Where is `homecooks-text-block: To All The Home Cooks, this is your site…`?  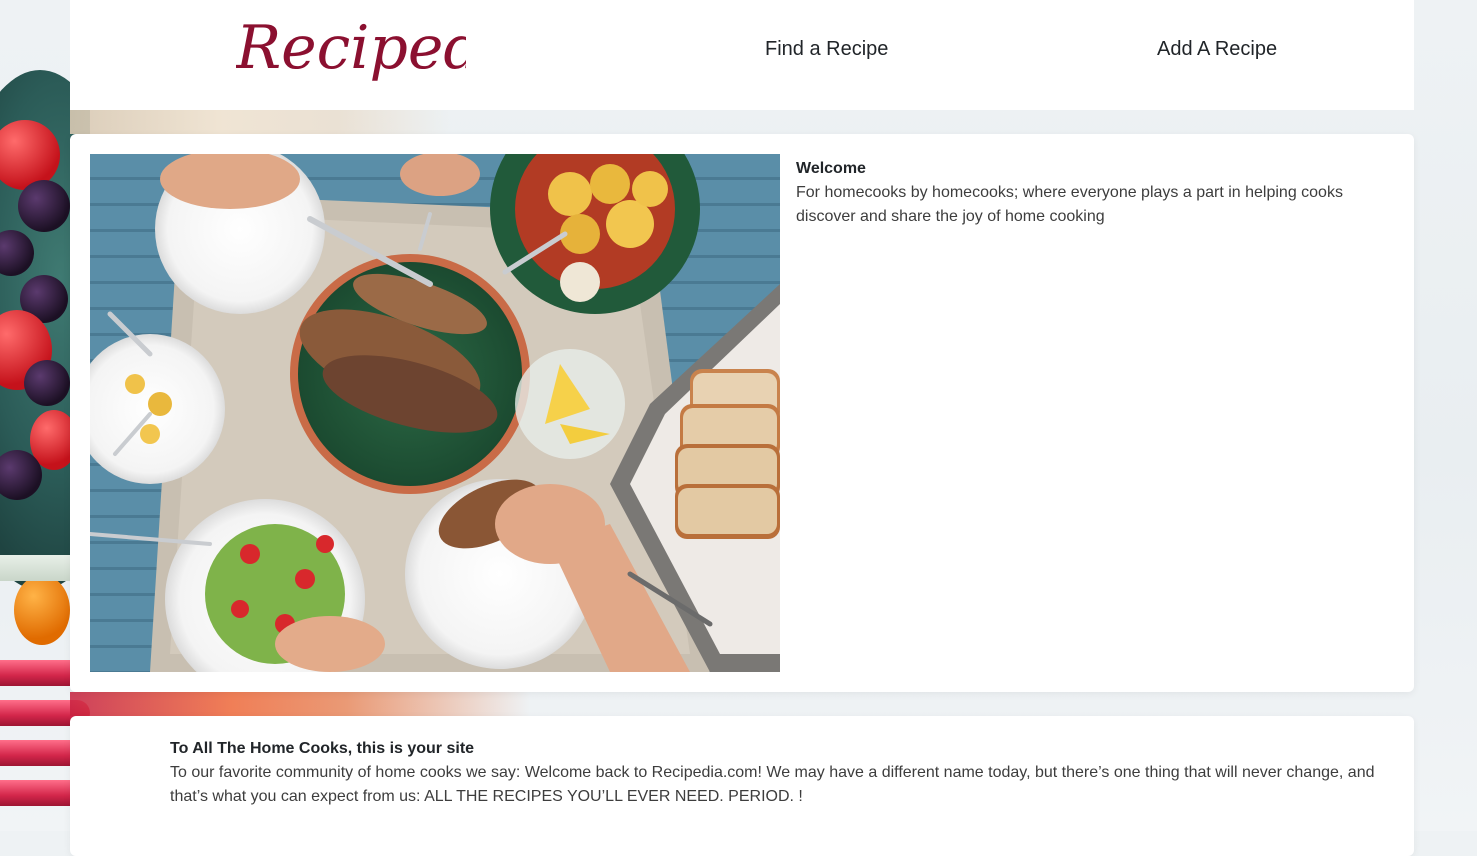
homecooks-text-block: To All The Home Cooks, this is your site… is located at coordinates (775, 773).